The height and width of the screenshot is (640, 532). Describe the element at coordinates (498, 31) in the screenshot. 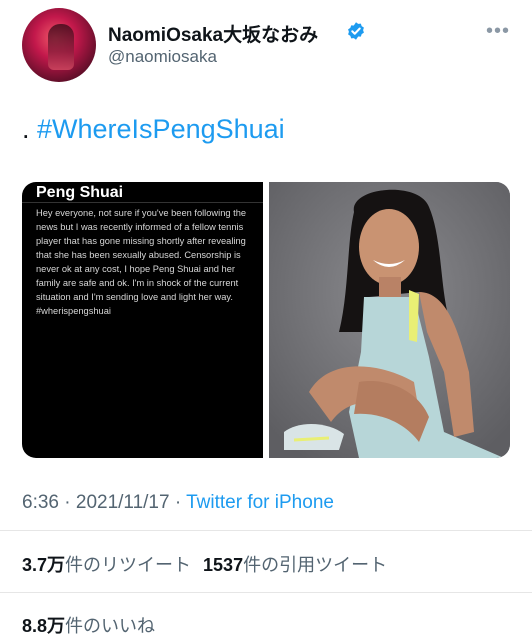

I see `more-options-icon: •••` at that location.